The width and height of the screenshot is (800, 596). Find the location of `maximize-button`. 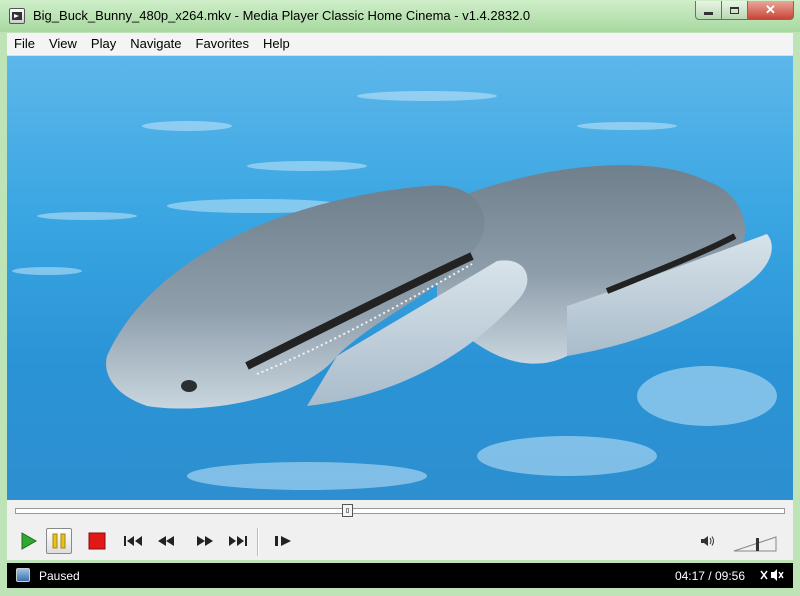

maximize-button is located at coordinates (735, 10).